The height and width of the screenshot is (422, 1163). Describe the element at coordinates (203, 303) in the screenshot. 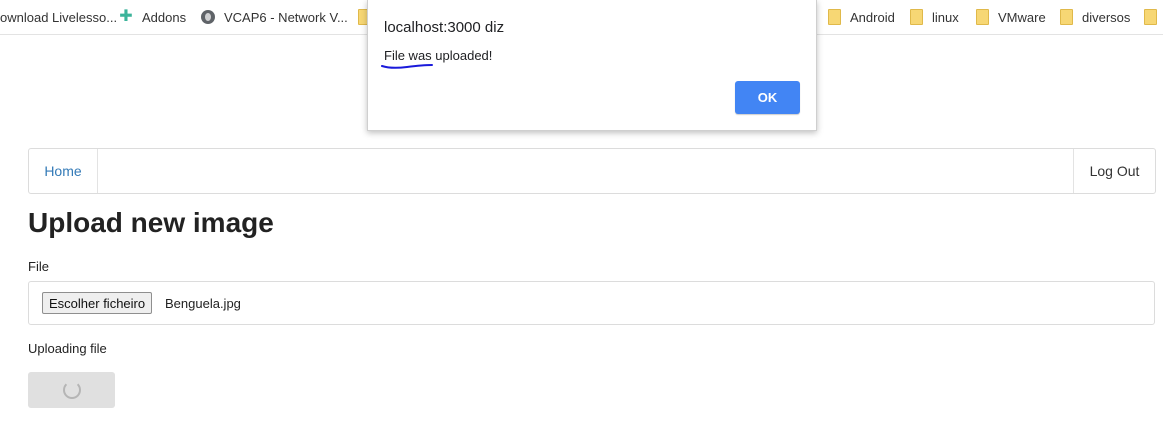

I see `selected-file-name: Benguela.jpg` at that location.